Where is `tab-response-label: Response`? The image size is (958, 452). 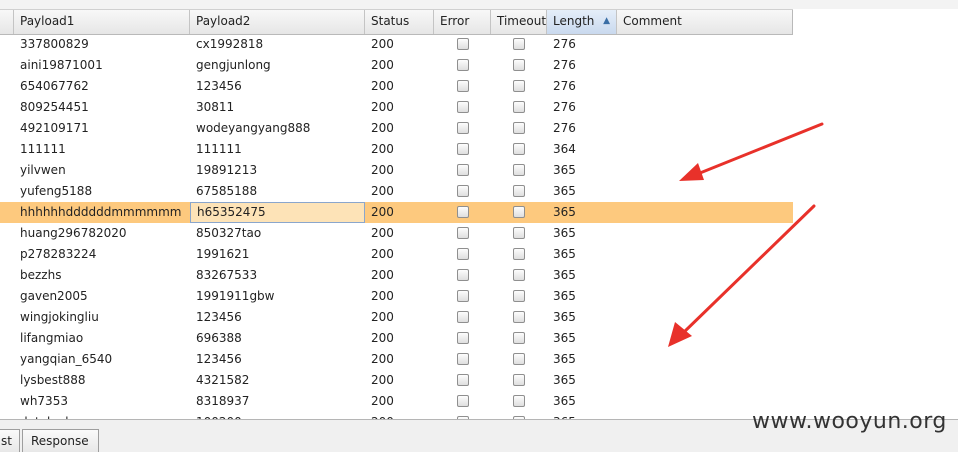 tab-response-label: Response is located at coordinates (60, 441).